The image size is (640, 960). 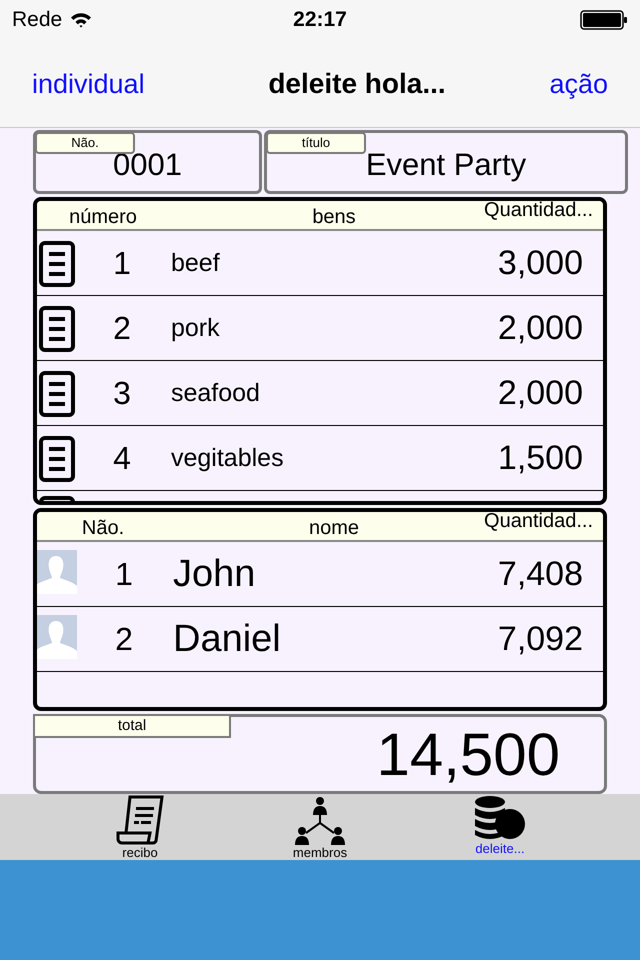 I want to click on tab-item: recibo, so click(x=140, y=827).